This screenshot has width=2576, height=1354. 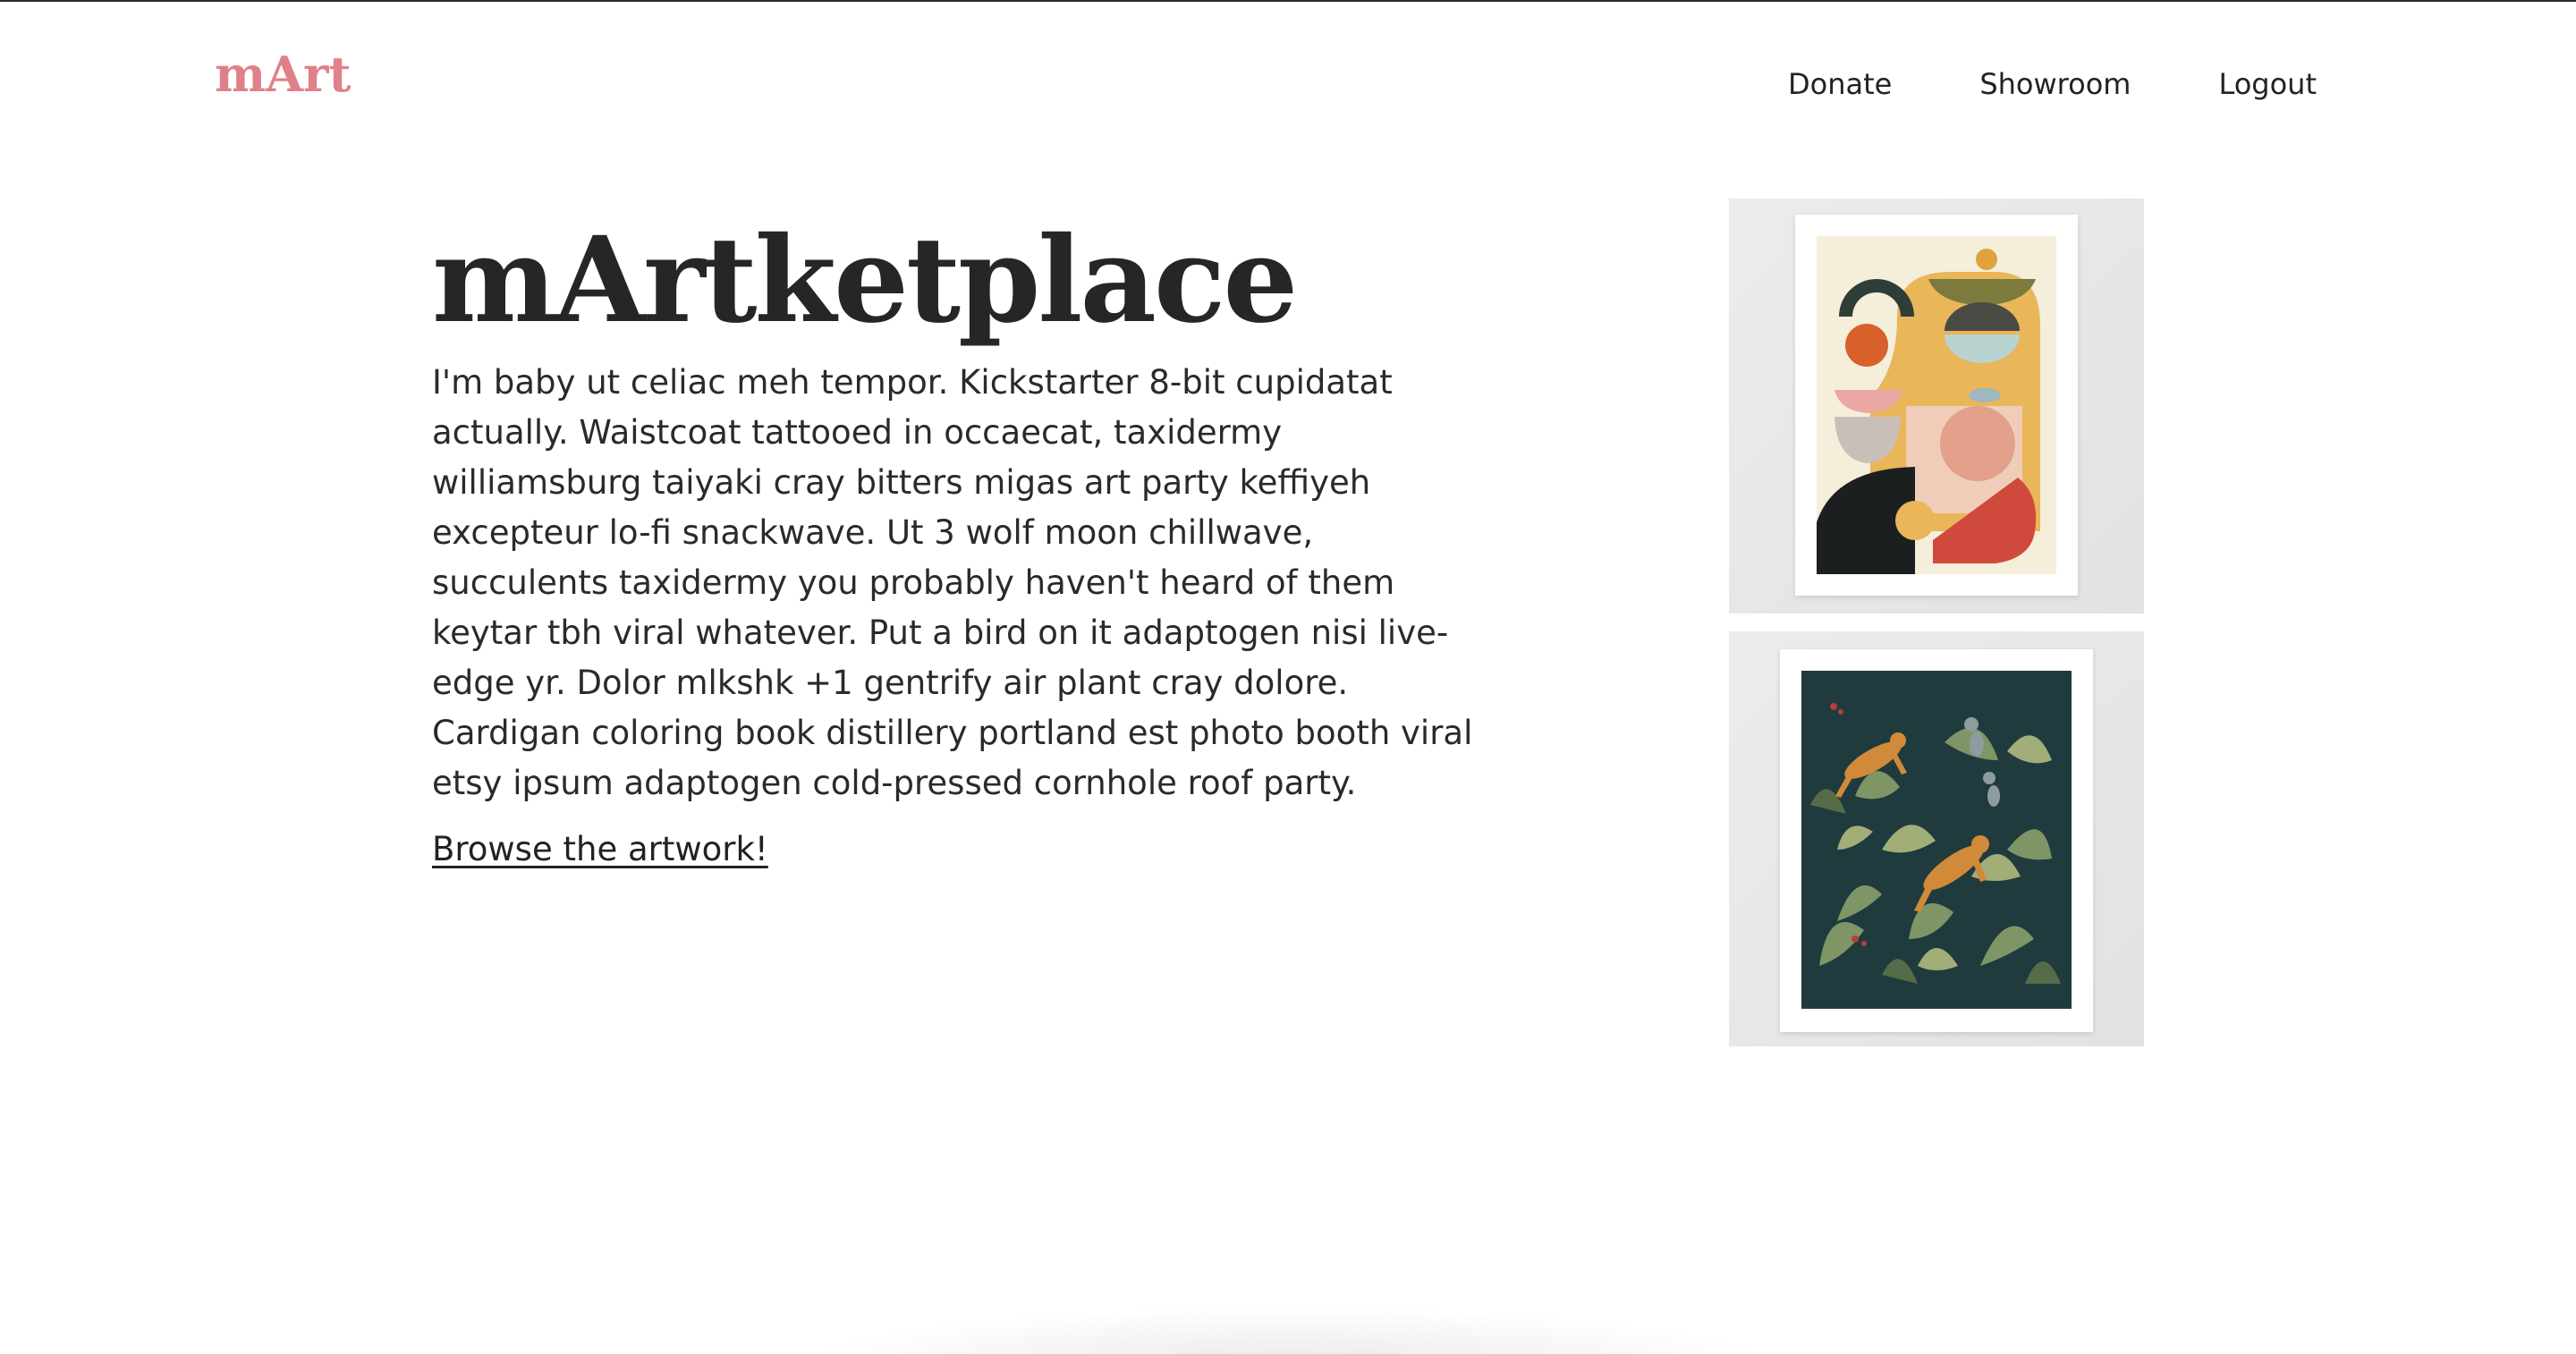 I want to click on top-border, so click(x=1288, y=1).